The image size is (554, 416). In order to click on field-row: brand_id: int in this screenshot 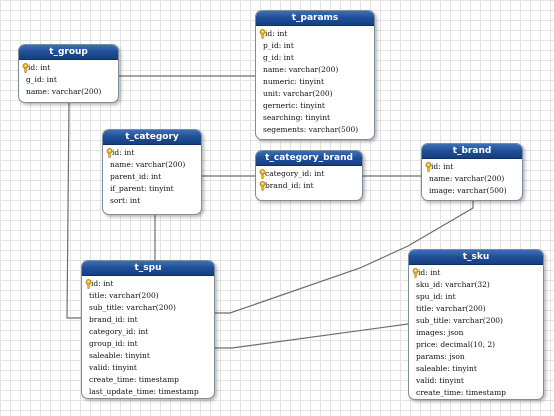, I will do `click(148, 320)`.